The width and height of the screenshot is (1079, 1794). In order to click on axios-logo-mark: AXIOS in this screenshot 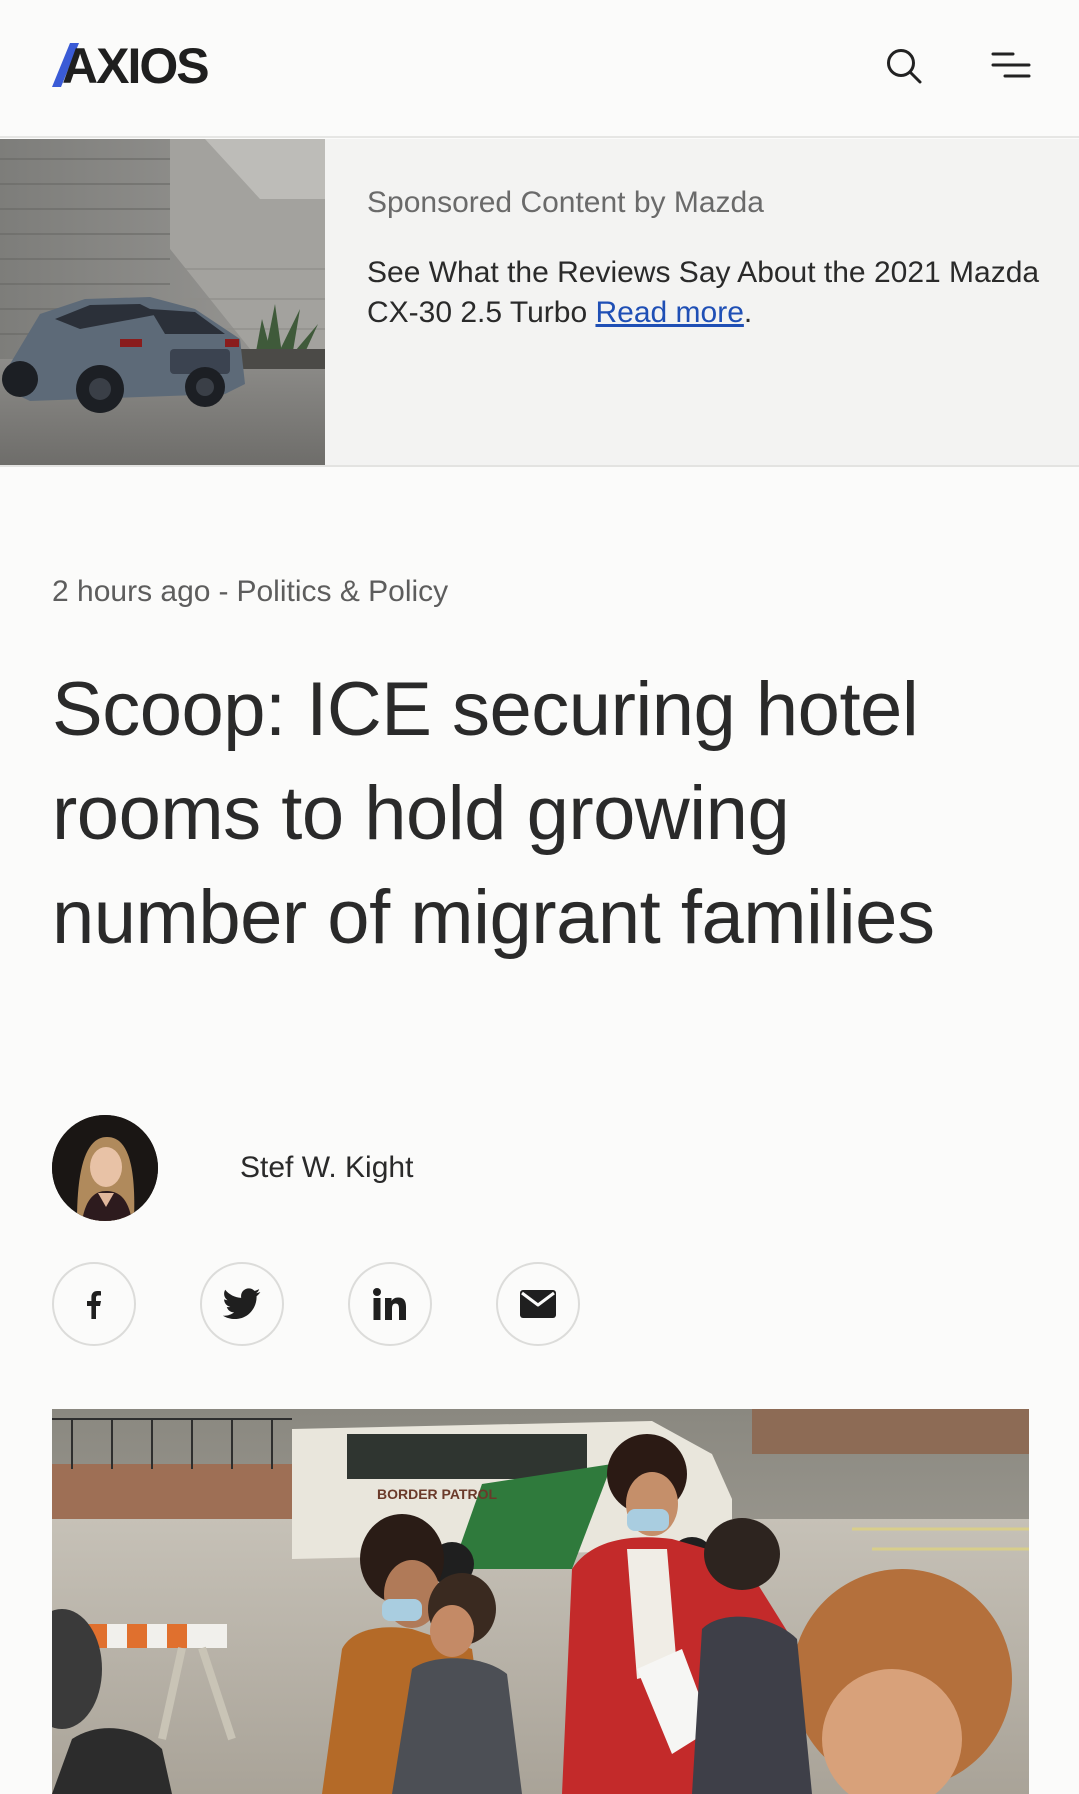, I will do `click(131, 65)`.